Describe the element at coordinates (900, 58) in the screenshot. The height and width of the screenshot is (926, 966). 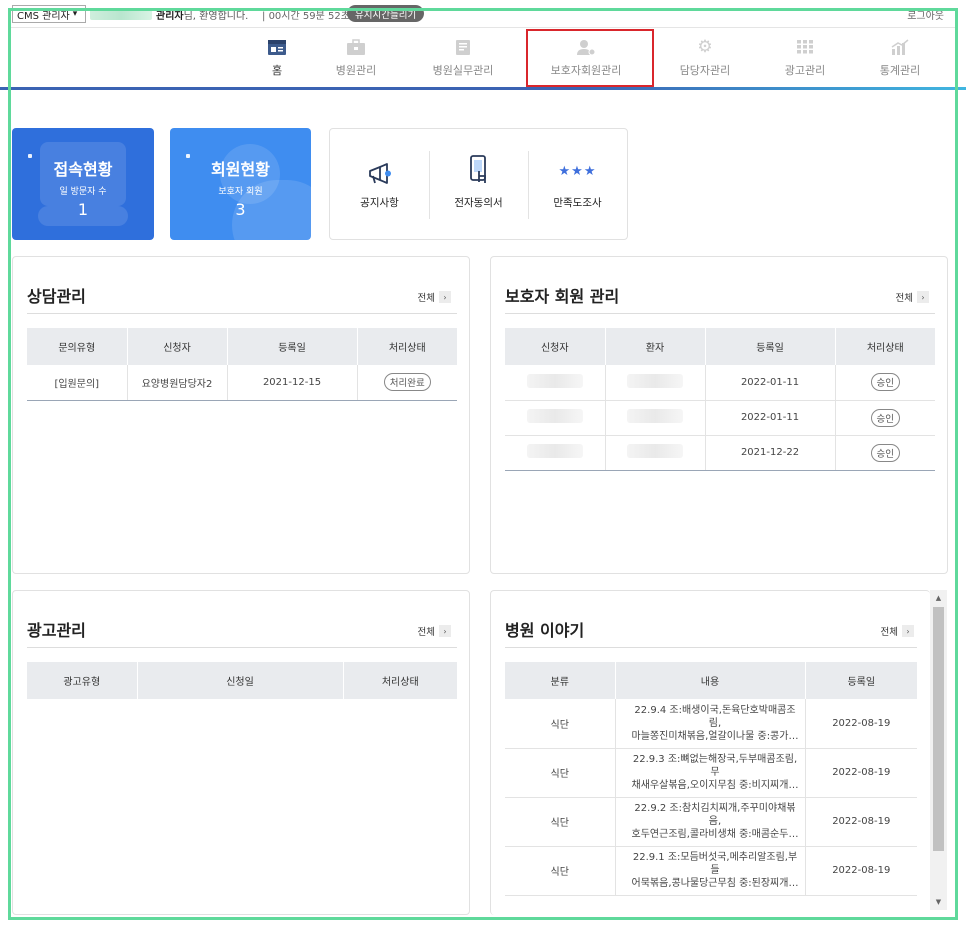
I see `nav-stats: 통계관리` at that location.